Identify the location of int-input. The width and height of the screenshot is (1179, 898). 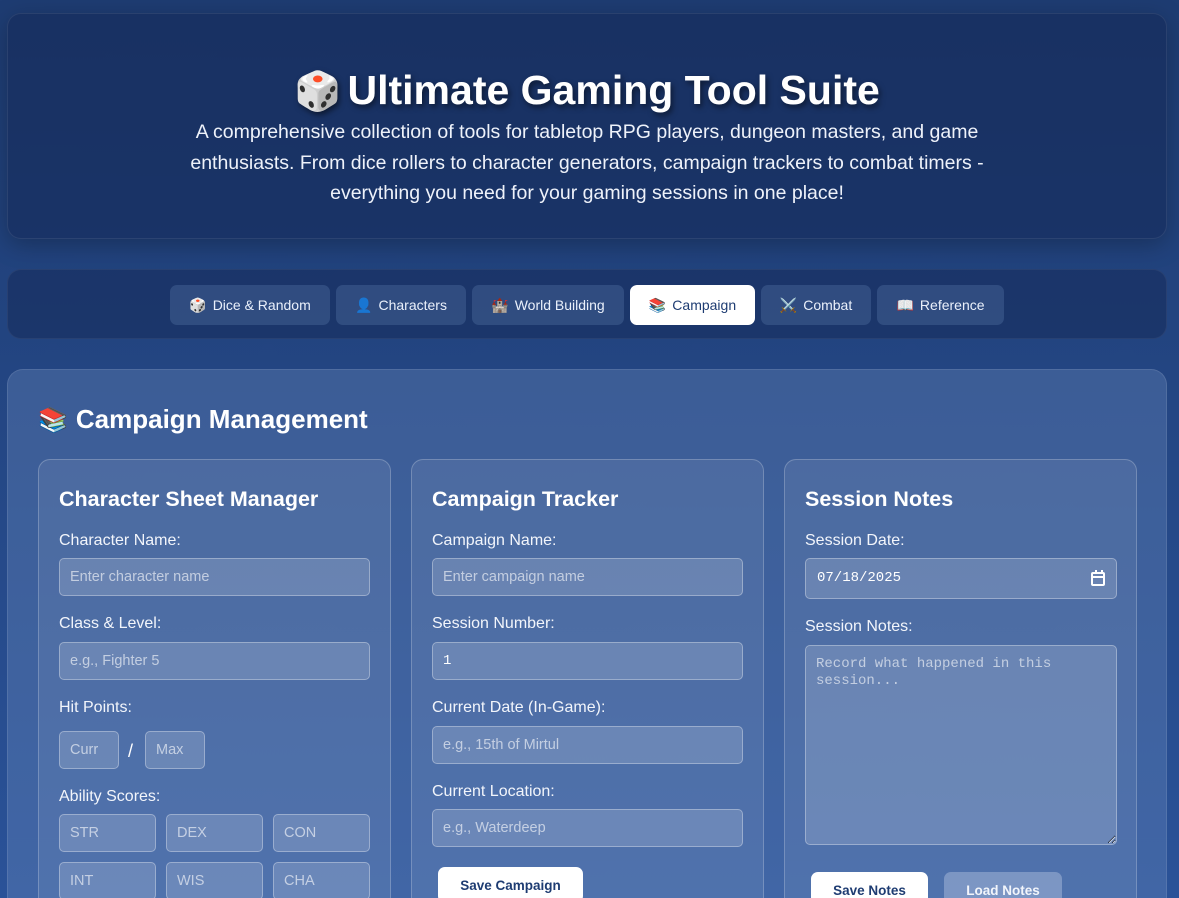
(107, 880).